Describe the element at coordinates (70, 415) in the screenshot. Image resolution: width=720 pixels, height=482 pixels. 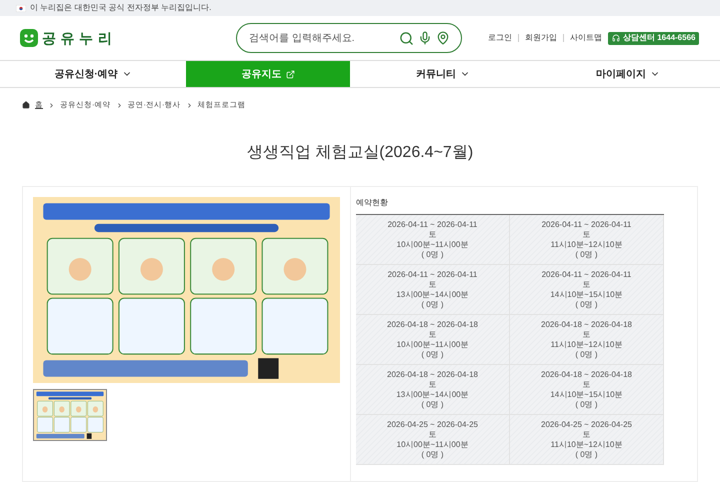
I see `thumbnail` at that location.